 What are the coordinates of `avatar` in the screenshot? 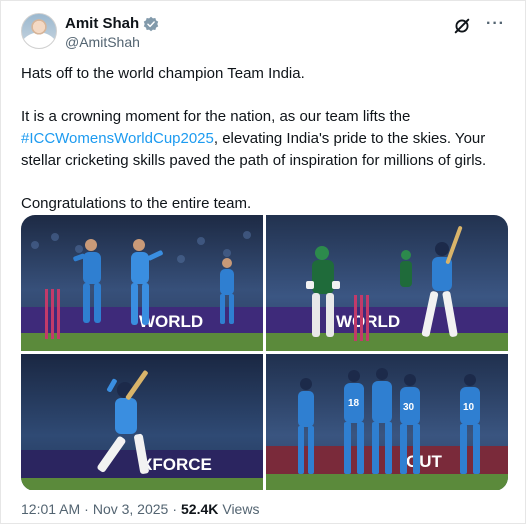 It's located at (39, 31).